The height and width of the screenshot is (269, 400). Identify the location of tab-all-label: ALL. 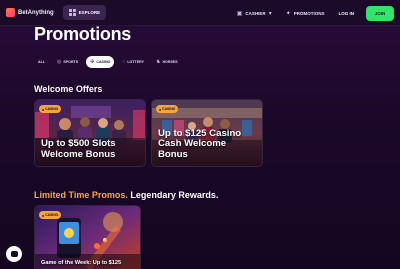
(41, 62).